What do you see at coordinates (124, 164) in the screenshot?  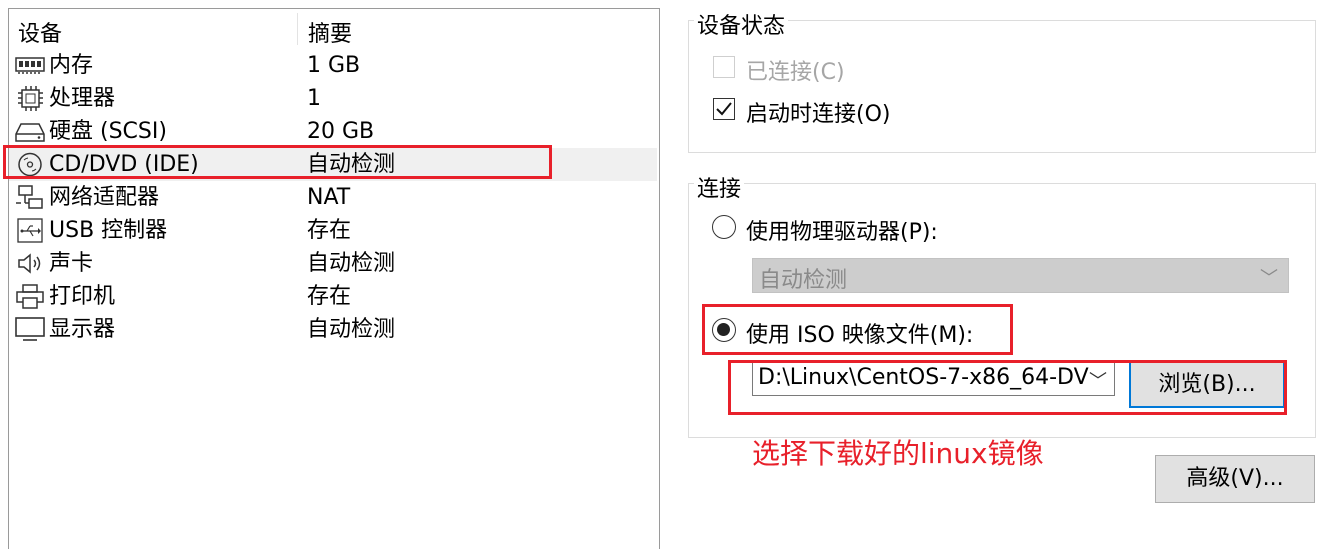 I see `device-name: CD/DVD (IDE)` at bounding box center [124, 164].